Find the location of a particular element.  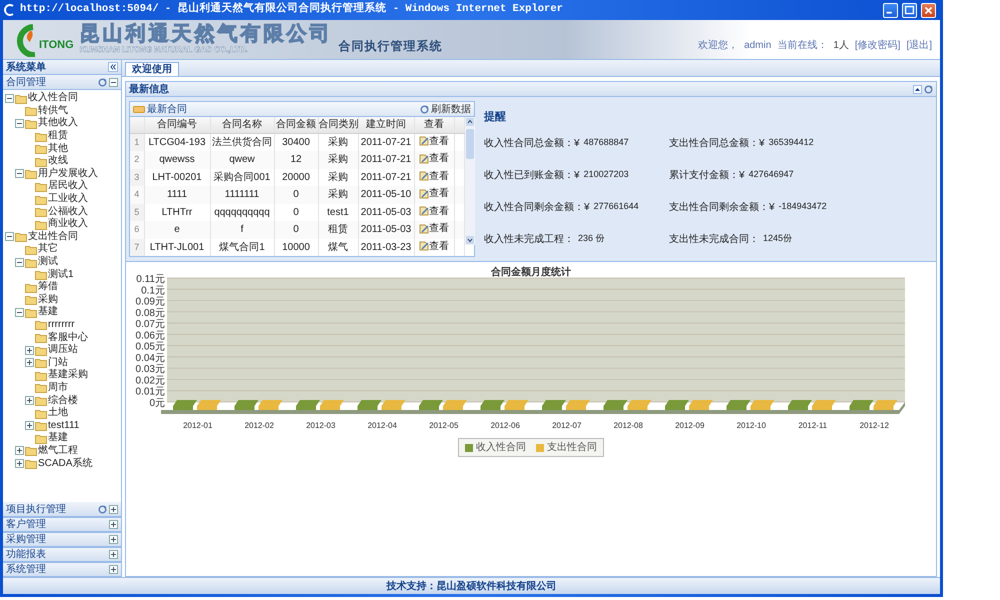

tree-item: 测试1 is located at coordinates (61, 275).